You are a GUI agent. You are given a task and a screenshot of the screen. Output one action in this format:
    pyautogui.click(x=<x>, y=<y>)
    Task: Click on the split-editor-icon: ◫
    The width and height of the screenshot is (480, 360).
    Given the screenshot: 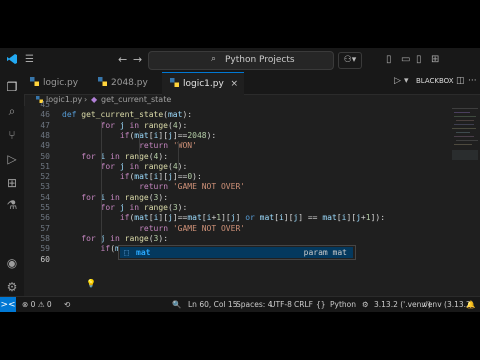 What is the action you would take?
    pyautogui.click(x=460, y=81)
    